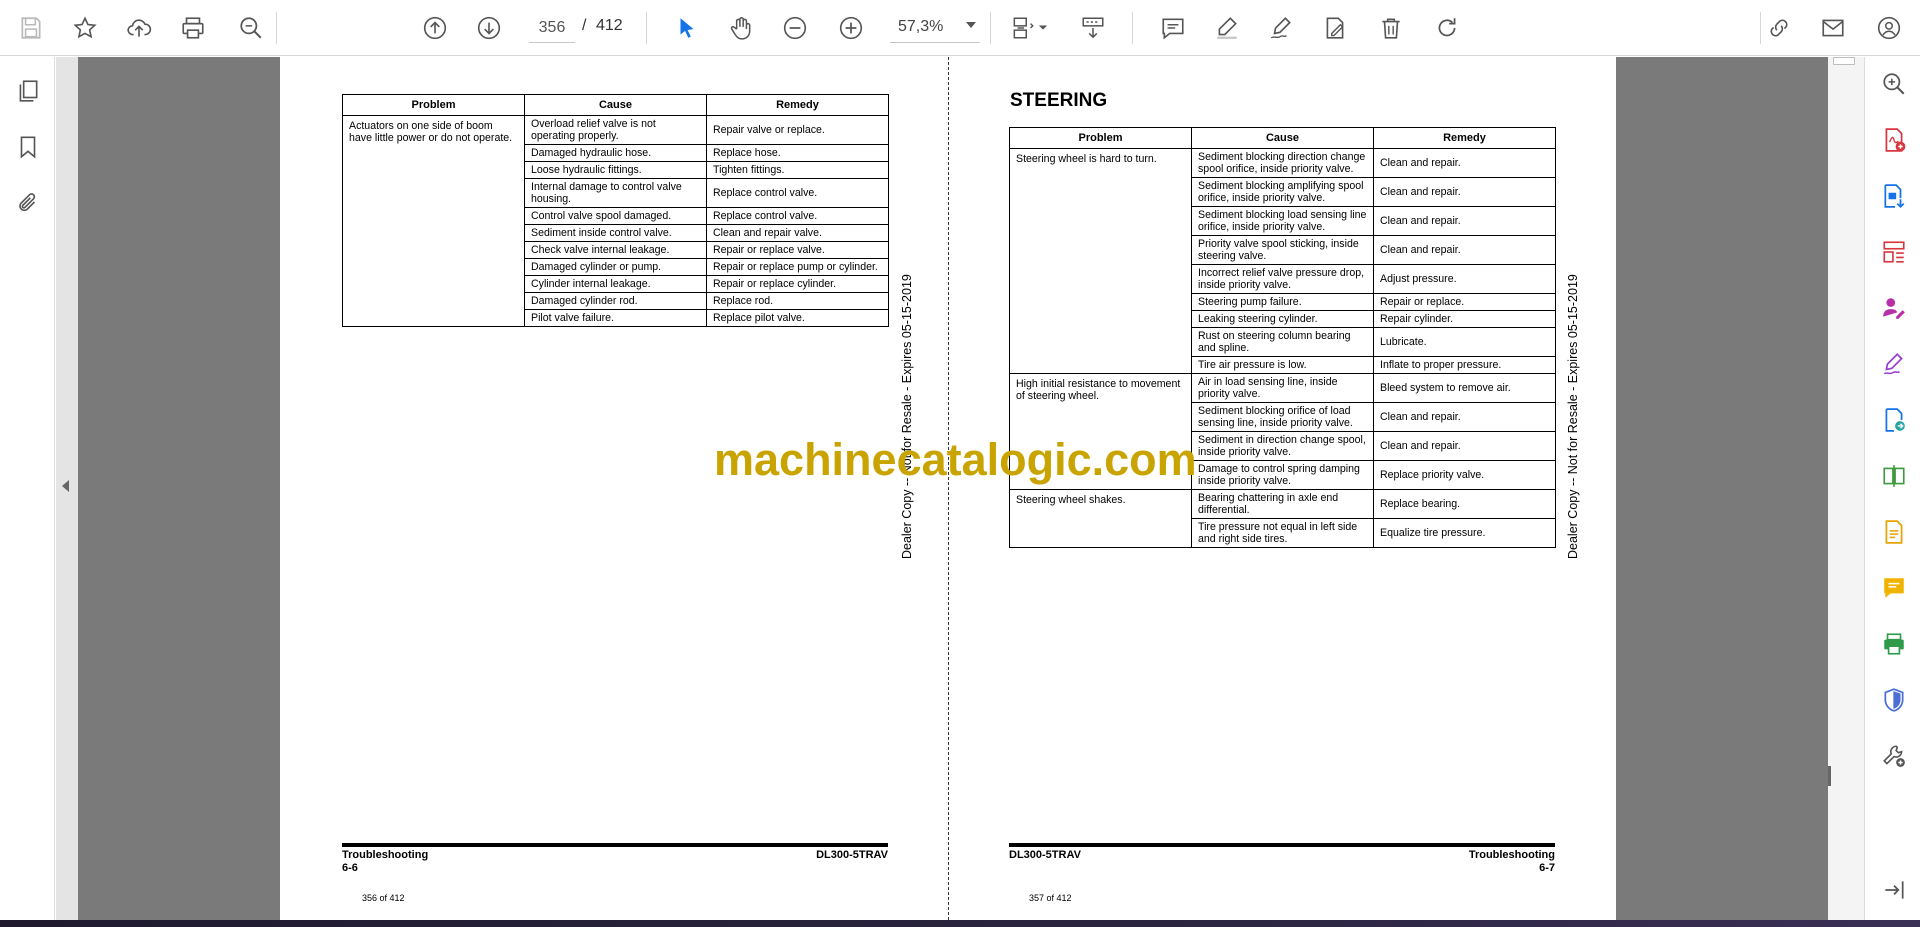 Image resolution: width=1920 pixels, height=927 pixels. I want to click on share-link-icon, so click(1779, 28).